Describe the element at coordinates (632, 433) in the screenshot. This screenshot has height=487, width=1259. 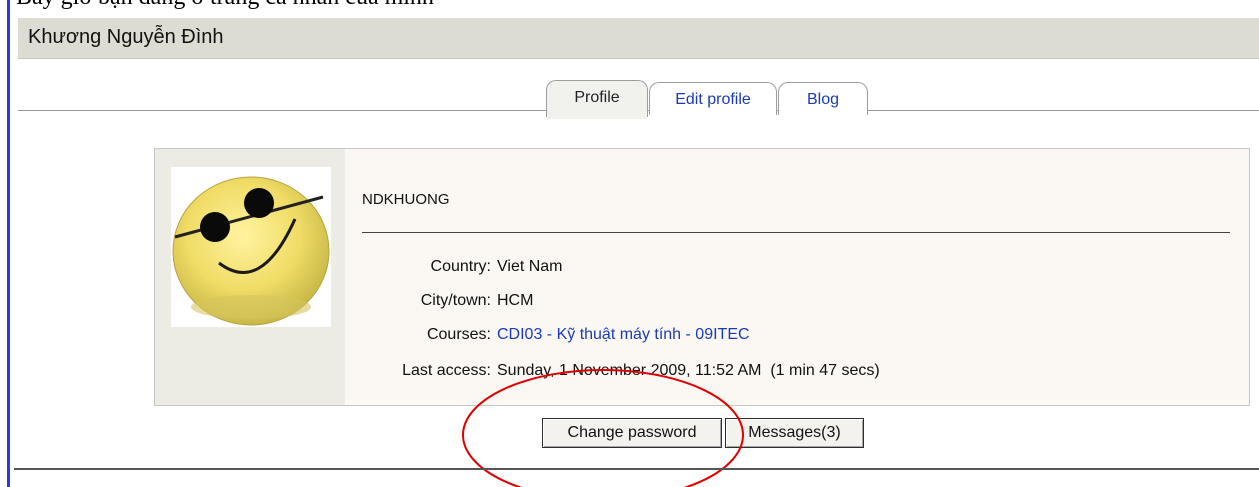
I see `change-password-button: Change password` at that location.